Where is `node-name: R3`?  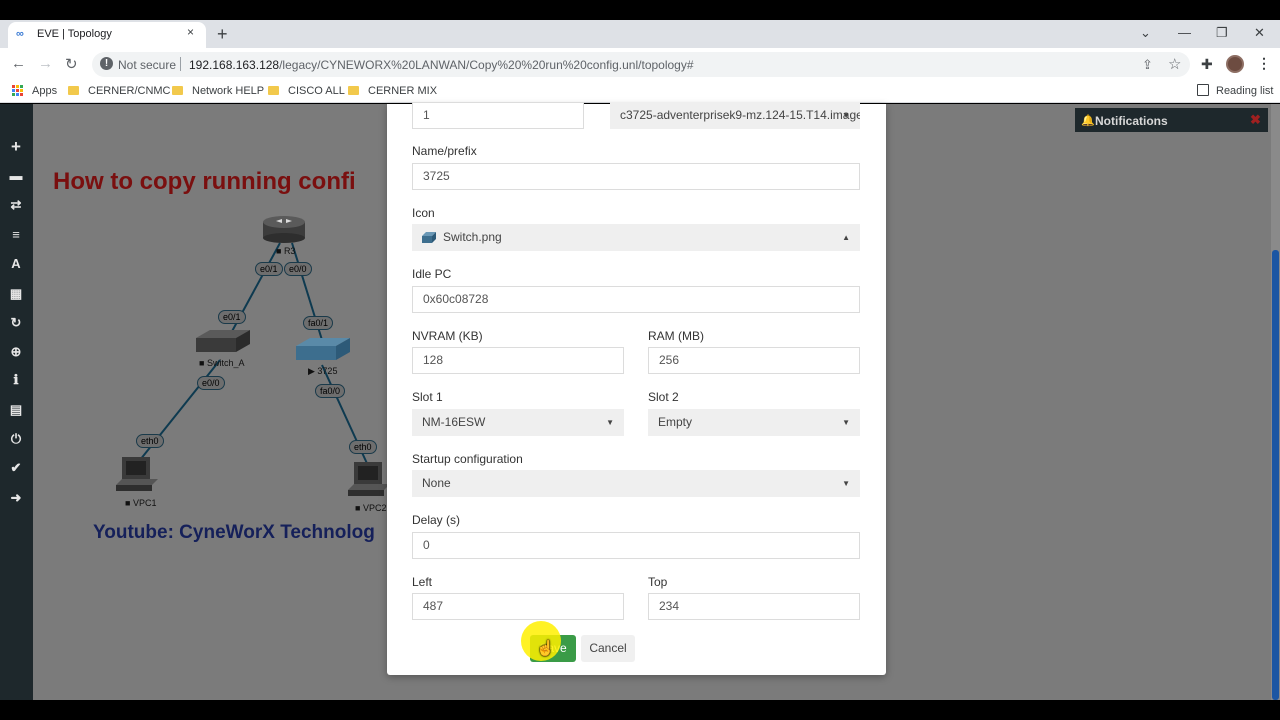
node-name: R3 is located at coordinates (289, 251).